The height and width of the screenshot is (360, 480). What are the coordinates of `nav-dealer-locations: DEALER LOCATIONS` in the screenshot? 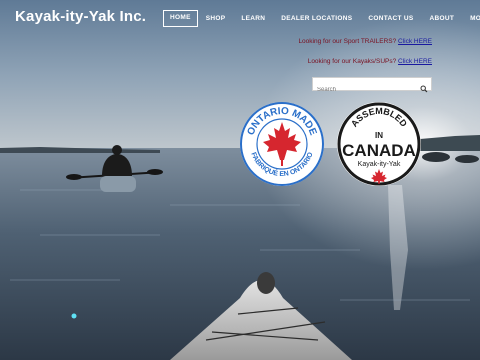 It's located at (316, 18).